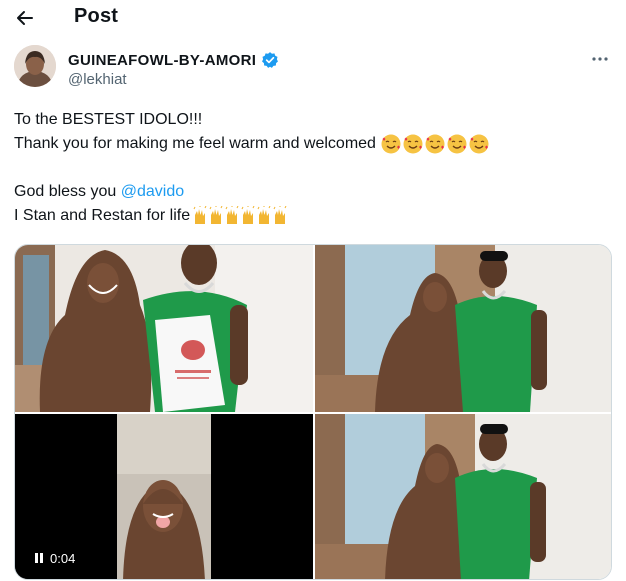 The width and height of the screenshot is (626, 581). I want to click on smiling-face-with-hearts-icon, so click(435, 144).